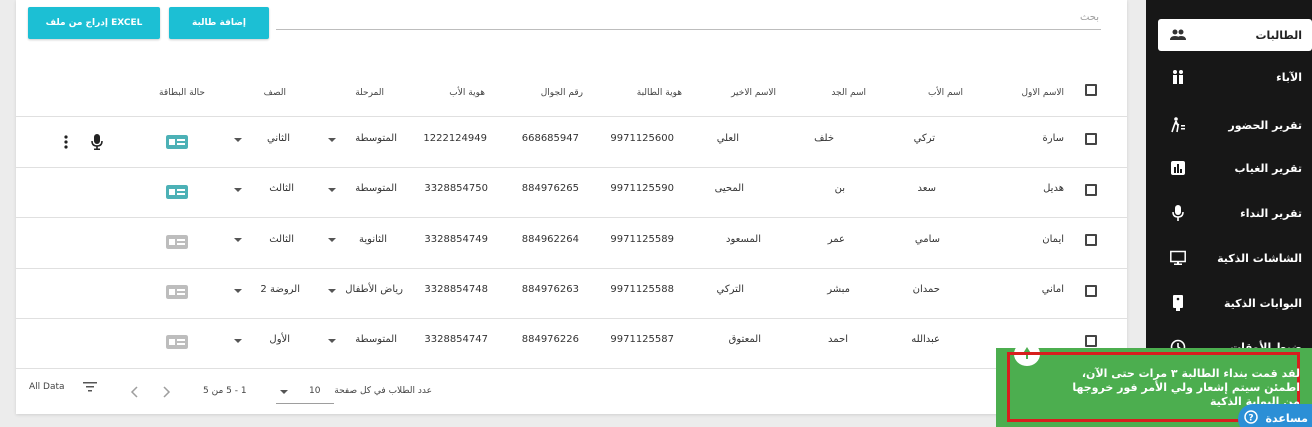 The image size is (1312, 427). I want to click on header-card-status: حالة البطاقة, so click(182, 93).